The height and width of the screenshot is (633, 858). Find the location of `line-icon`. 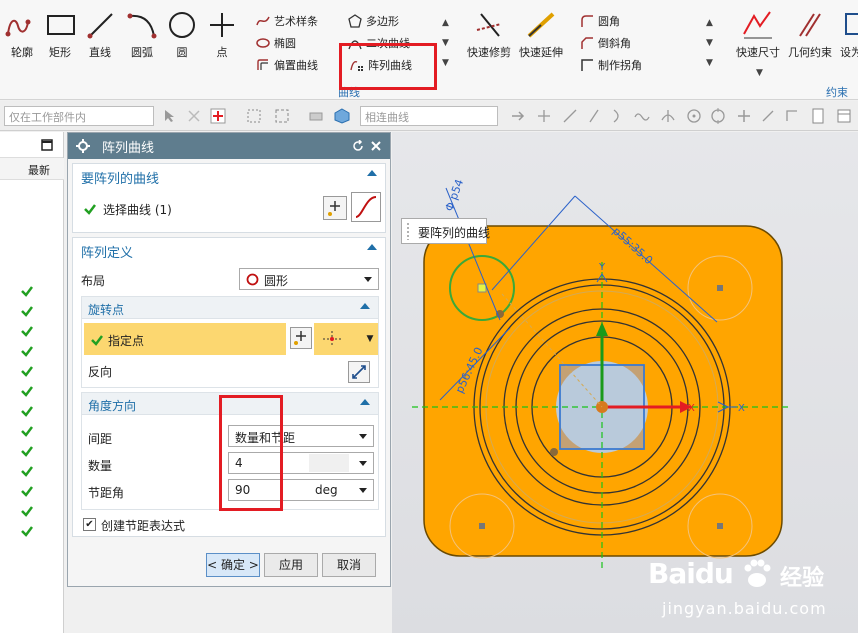

line-icon is located at coordinates (100, 26).